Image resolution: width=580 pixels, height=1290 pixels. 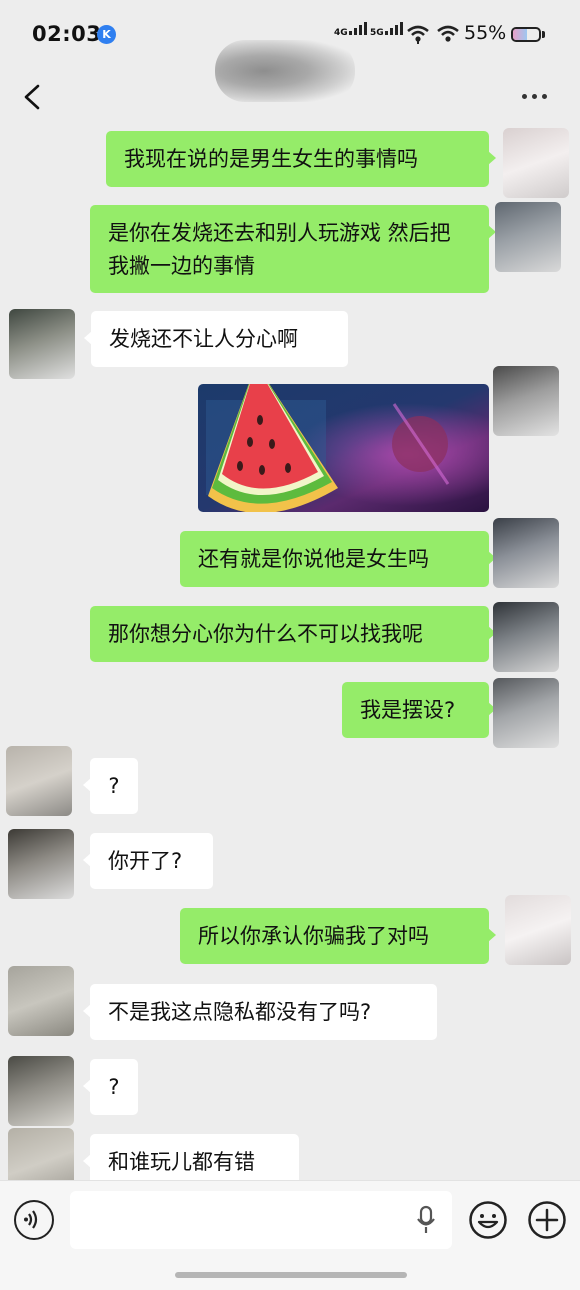 What do you see at coordinates (350, 30) in the screenshot?
I see `signal-4g-icon: 4G` at bounding box center [350, 30].